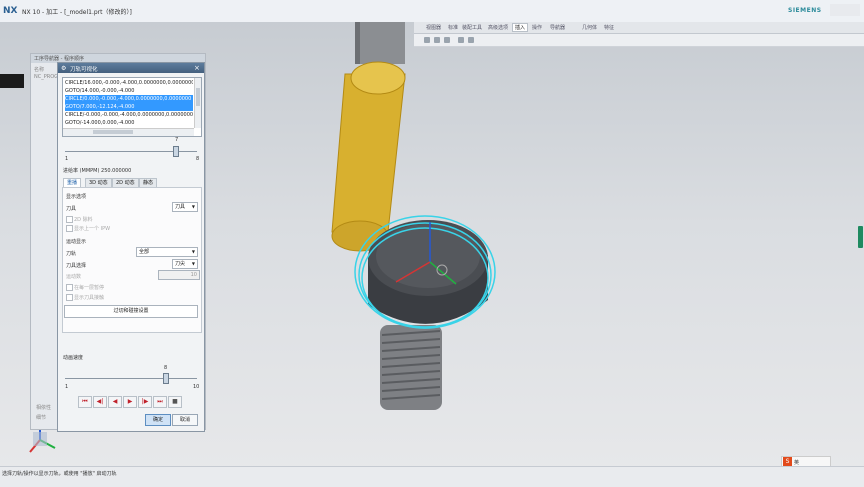 The image size is (864, 487). Describe the element at coordinates (100, 402) in the screenshot. I see `step-back-icon: ◀|` at that location.